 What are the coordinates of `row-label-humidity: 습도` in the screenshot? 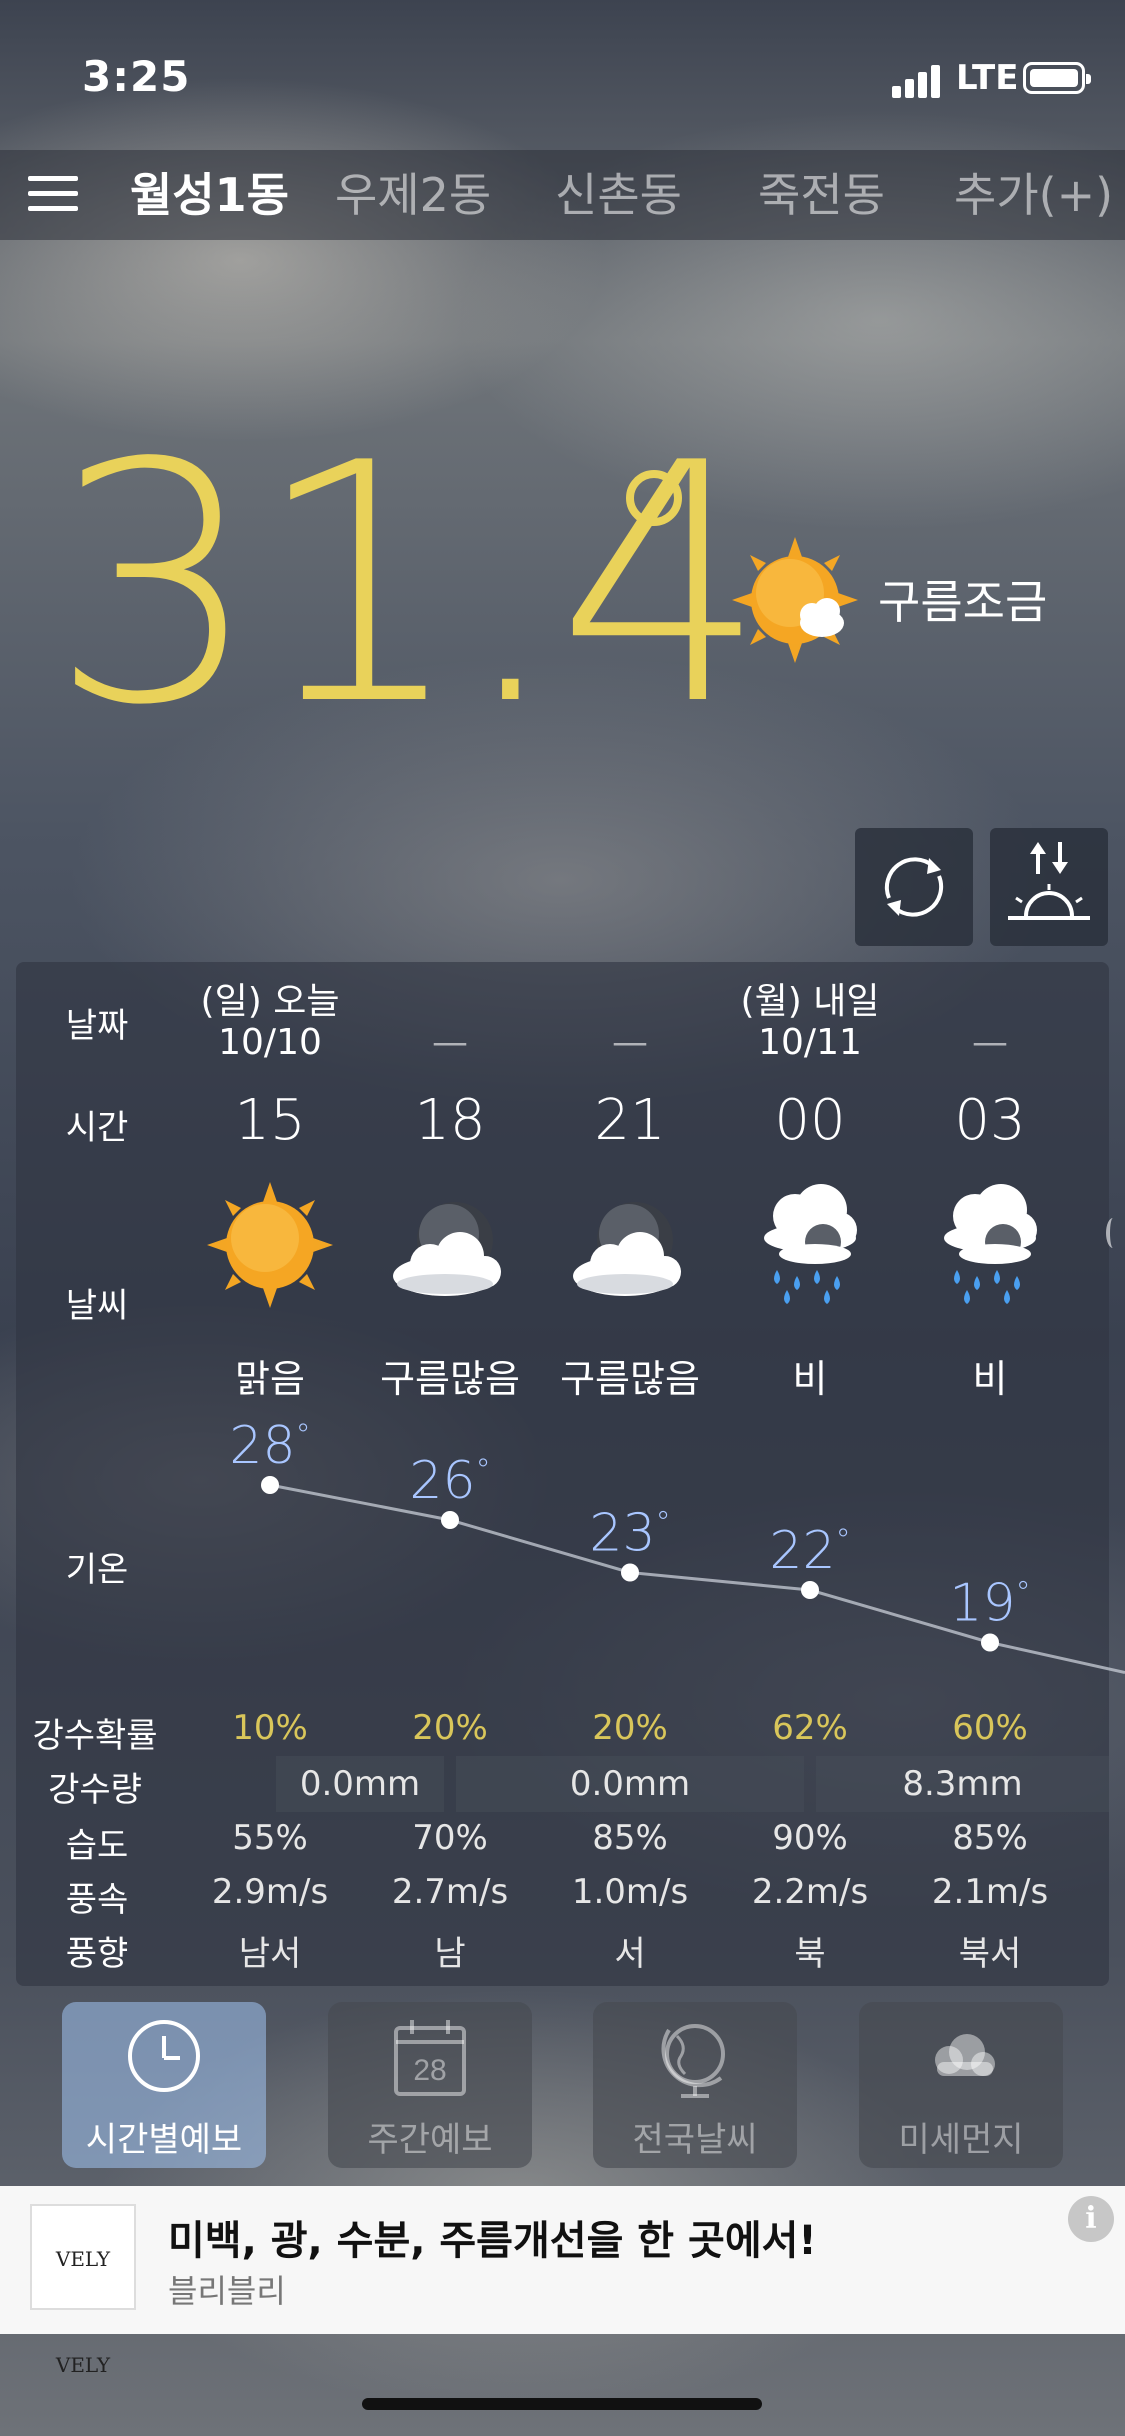 It's located at (97, 1846).